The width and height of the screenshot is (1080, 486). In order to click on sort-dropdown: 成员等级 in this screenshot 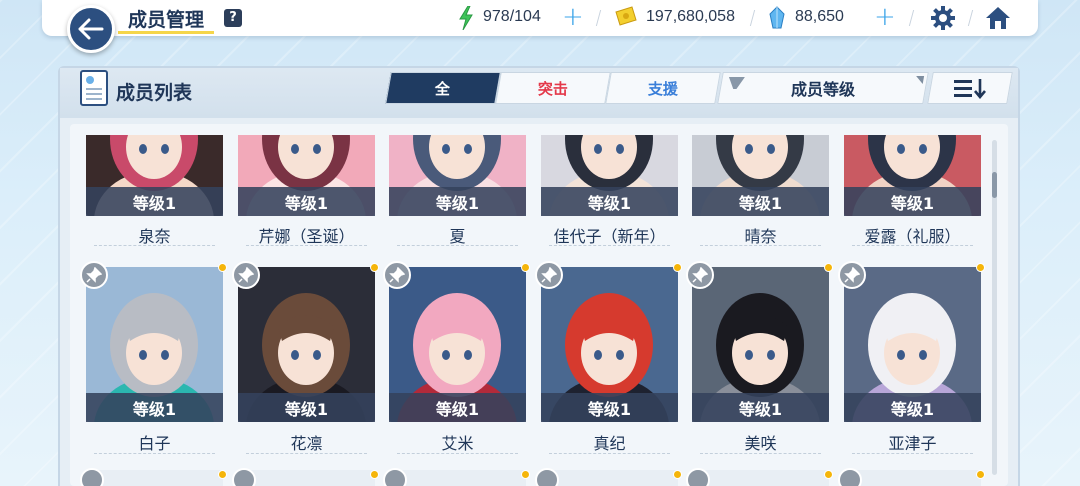, I will do `click(823, 88)`.